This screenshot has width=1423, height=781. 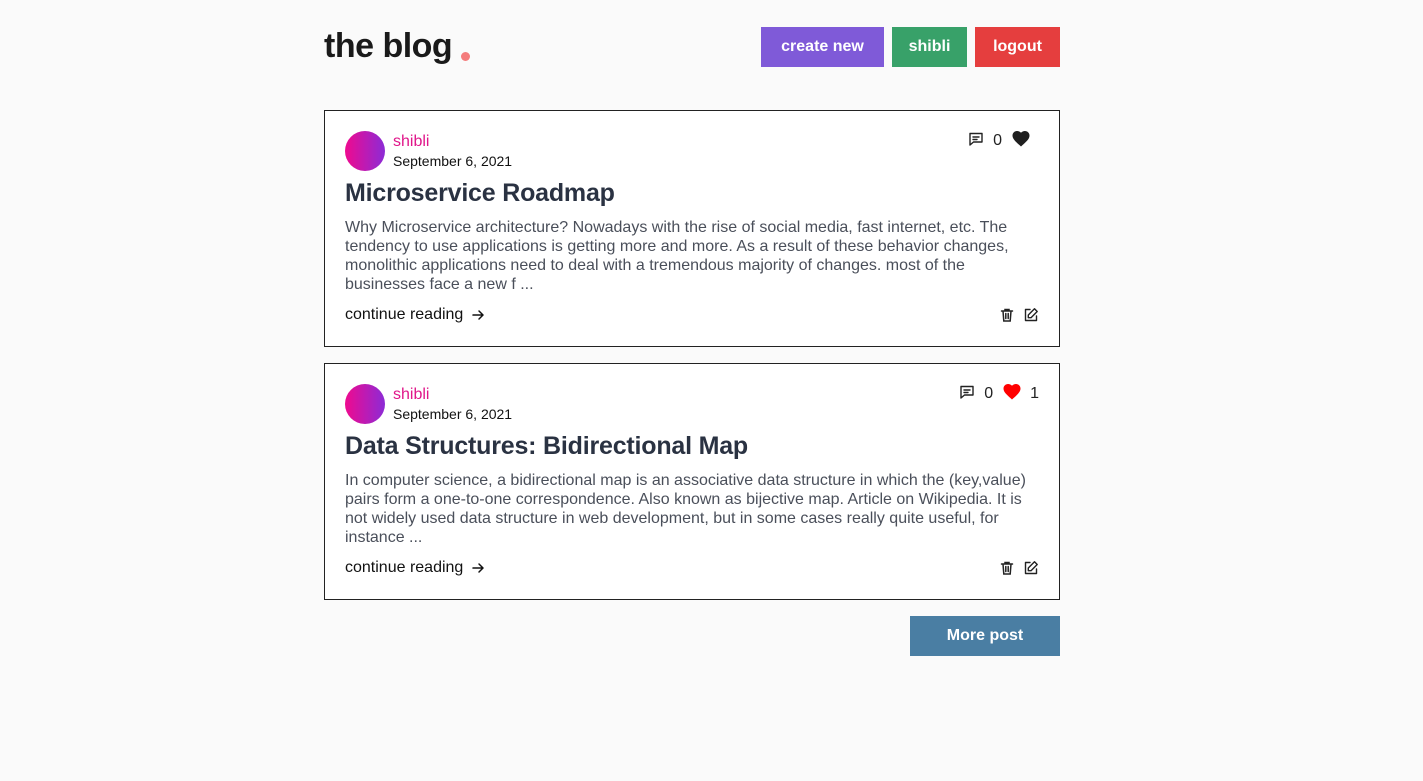 What do you see at coordinates (388, 46) in the screenshot?
I see `logo-text: the blog` at bounding box center [388, 46].